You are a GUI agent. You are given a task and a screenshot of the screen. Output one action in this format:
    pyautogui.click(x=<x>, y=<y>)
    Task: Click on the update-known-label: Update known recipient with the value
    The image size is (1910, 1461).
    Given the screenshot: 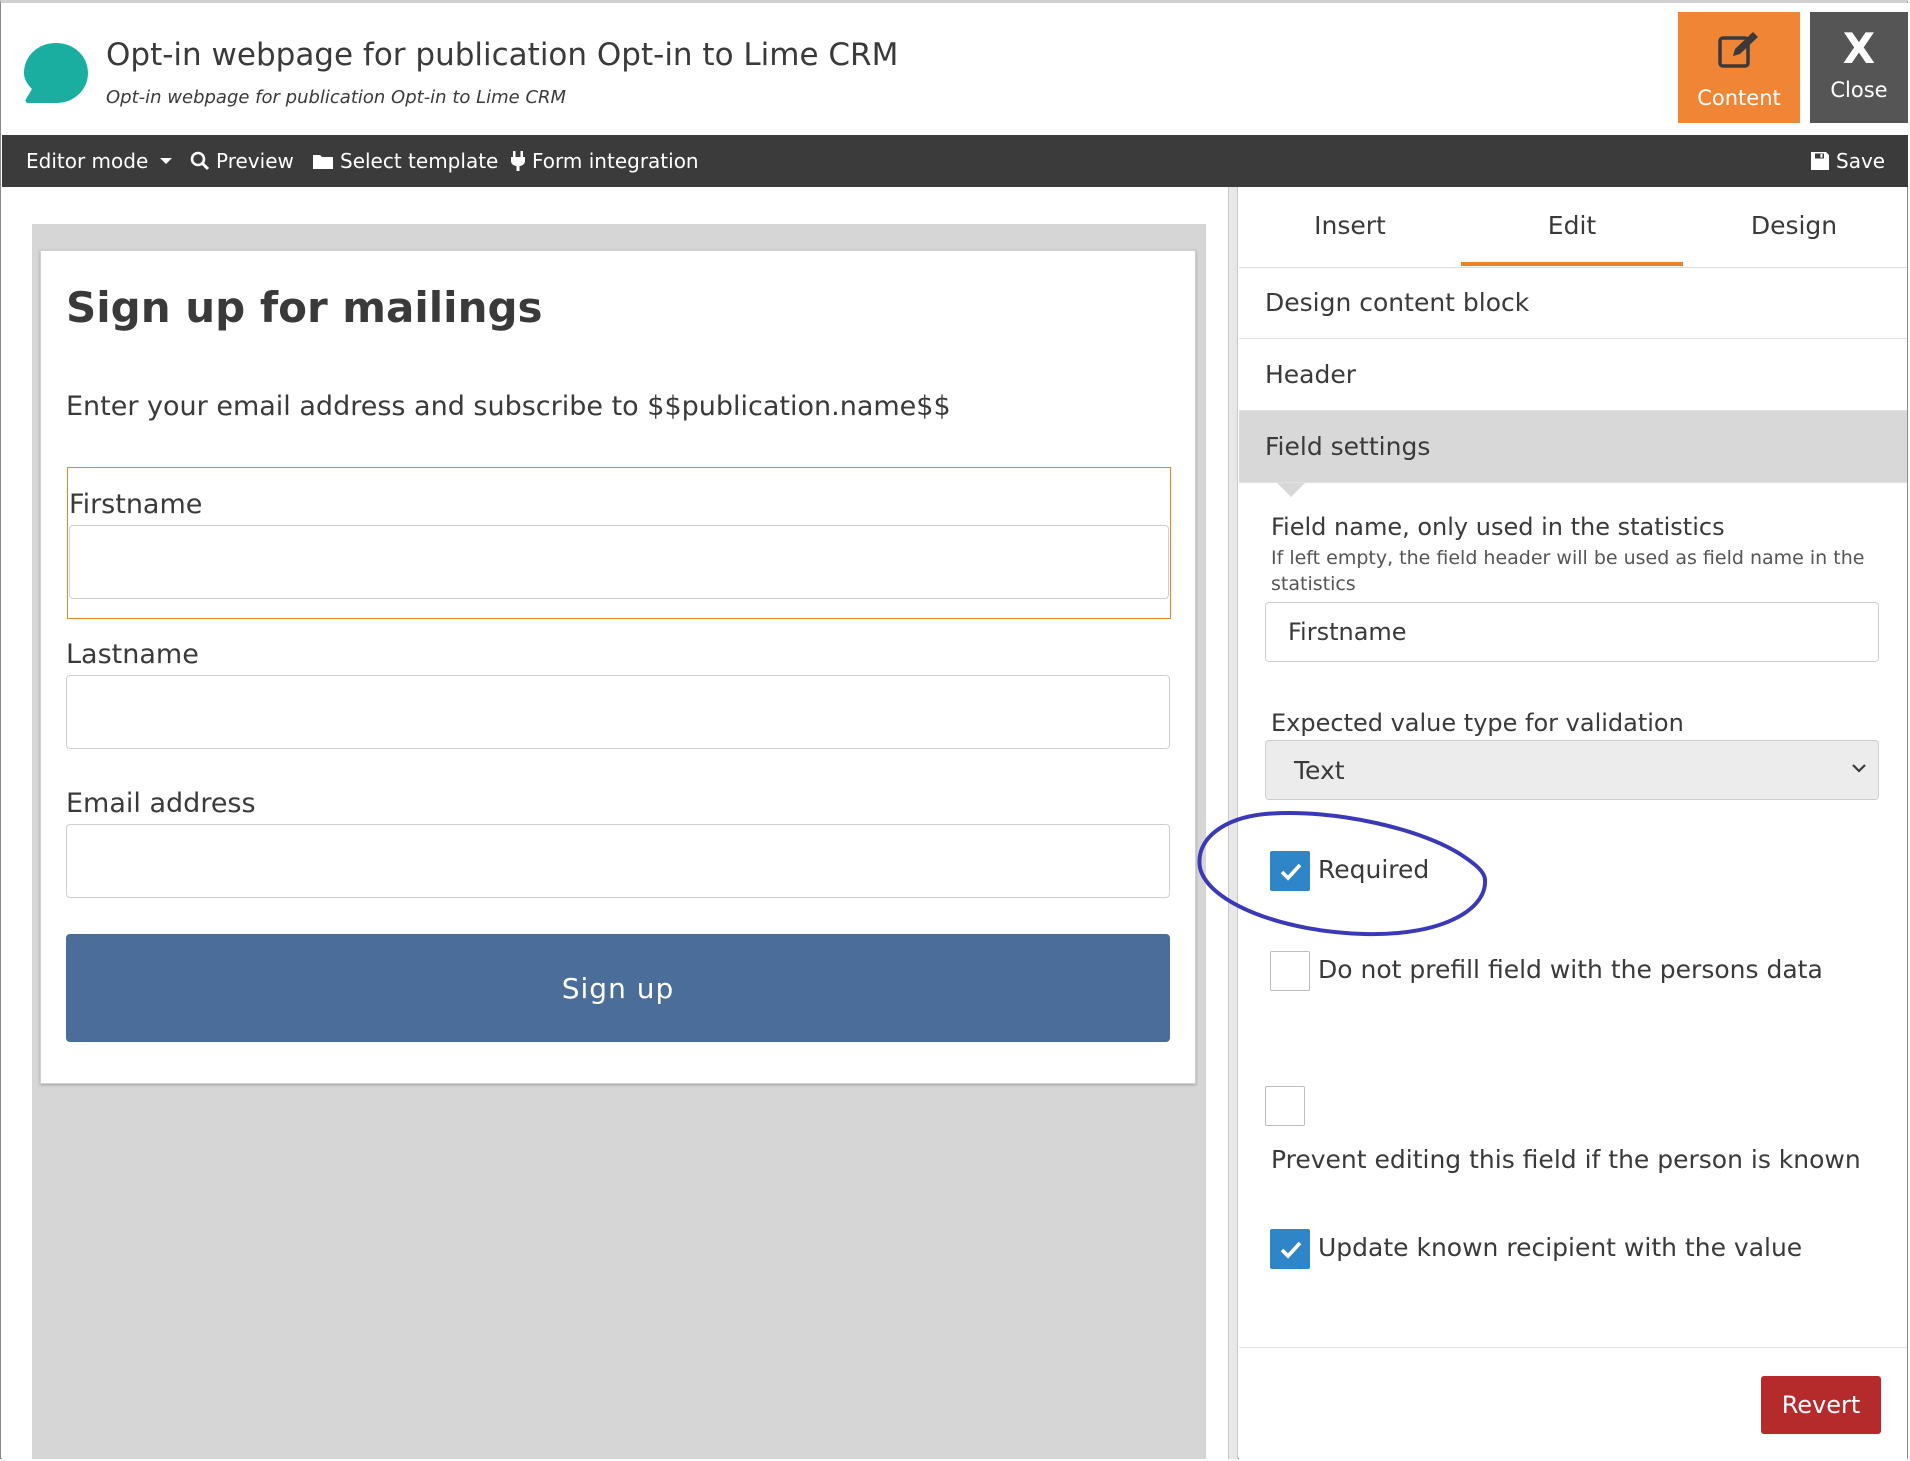 What is the action you would take?
    pyautogui.click(x=1560, y=1247)
    